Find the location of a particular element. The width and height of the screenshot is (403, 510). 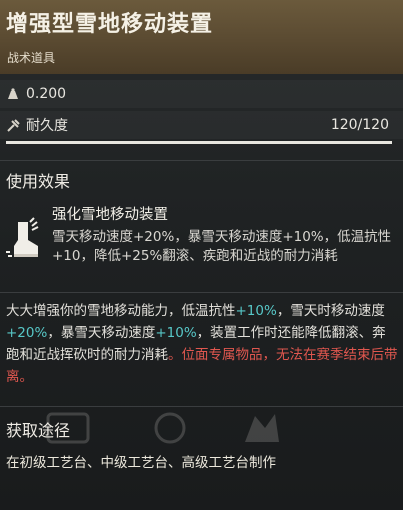

item-title: 增强型雪地移动装置 is located at coordinates (110, 24).